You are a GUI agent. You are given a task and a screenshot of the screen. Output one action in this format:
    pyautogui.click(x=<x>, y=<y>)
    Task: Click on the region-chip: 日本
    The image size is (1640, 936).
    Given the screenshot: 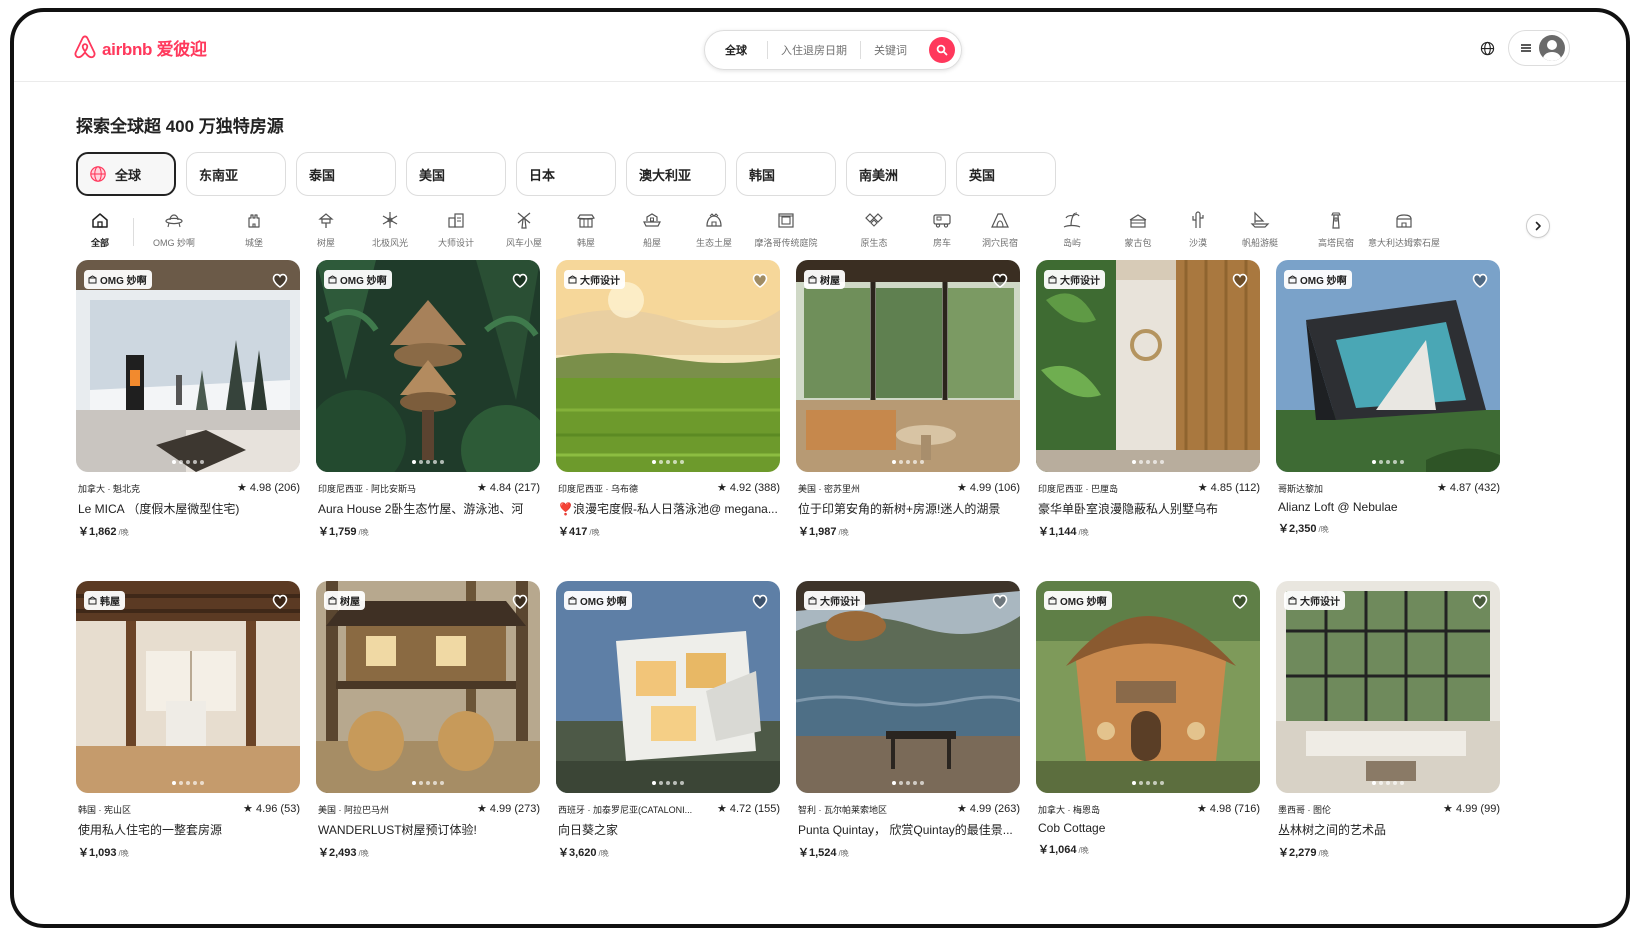 What is the action you would take?
    pyautogui.click(x=566, y=174)
    